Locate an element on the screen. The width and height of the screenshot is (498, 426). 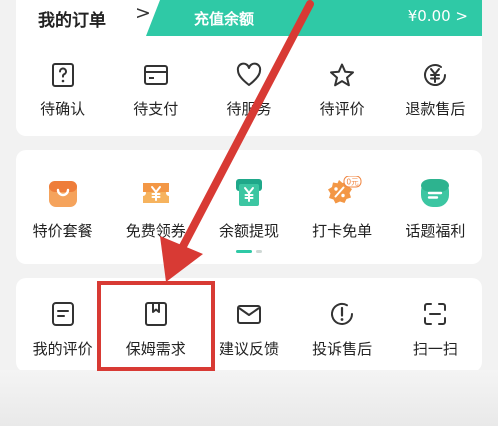
order-item-label: 待支付 is located at coordinates (156, 109).